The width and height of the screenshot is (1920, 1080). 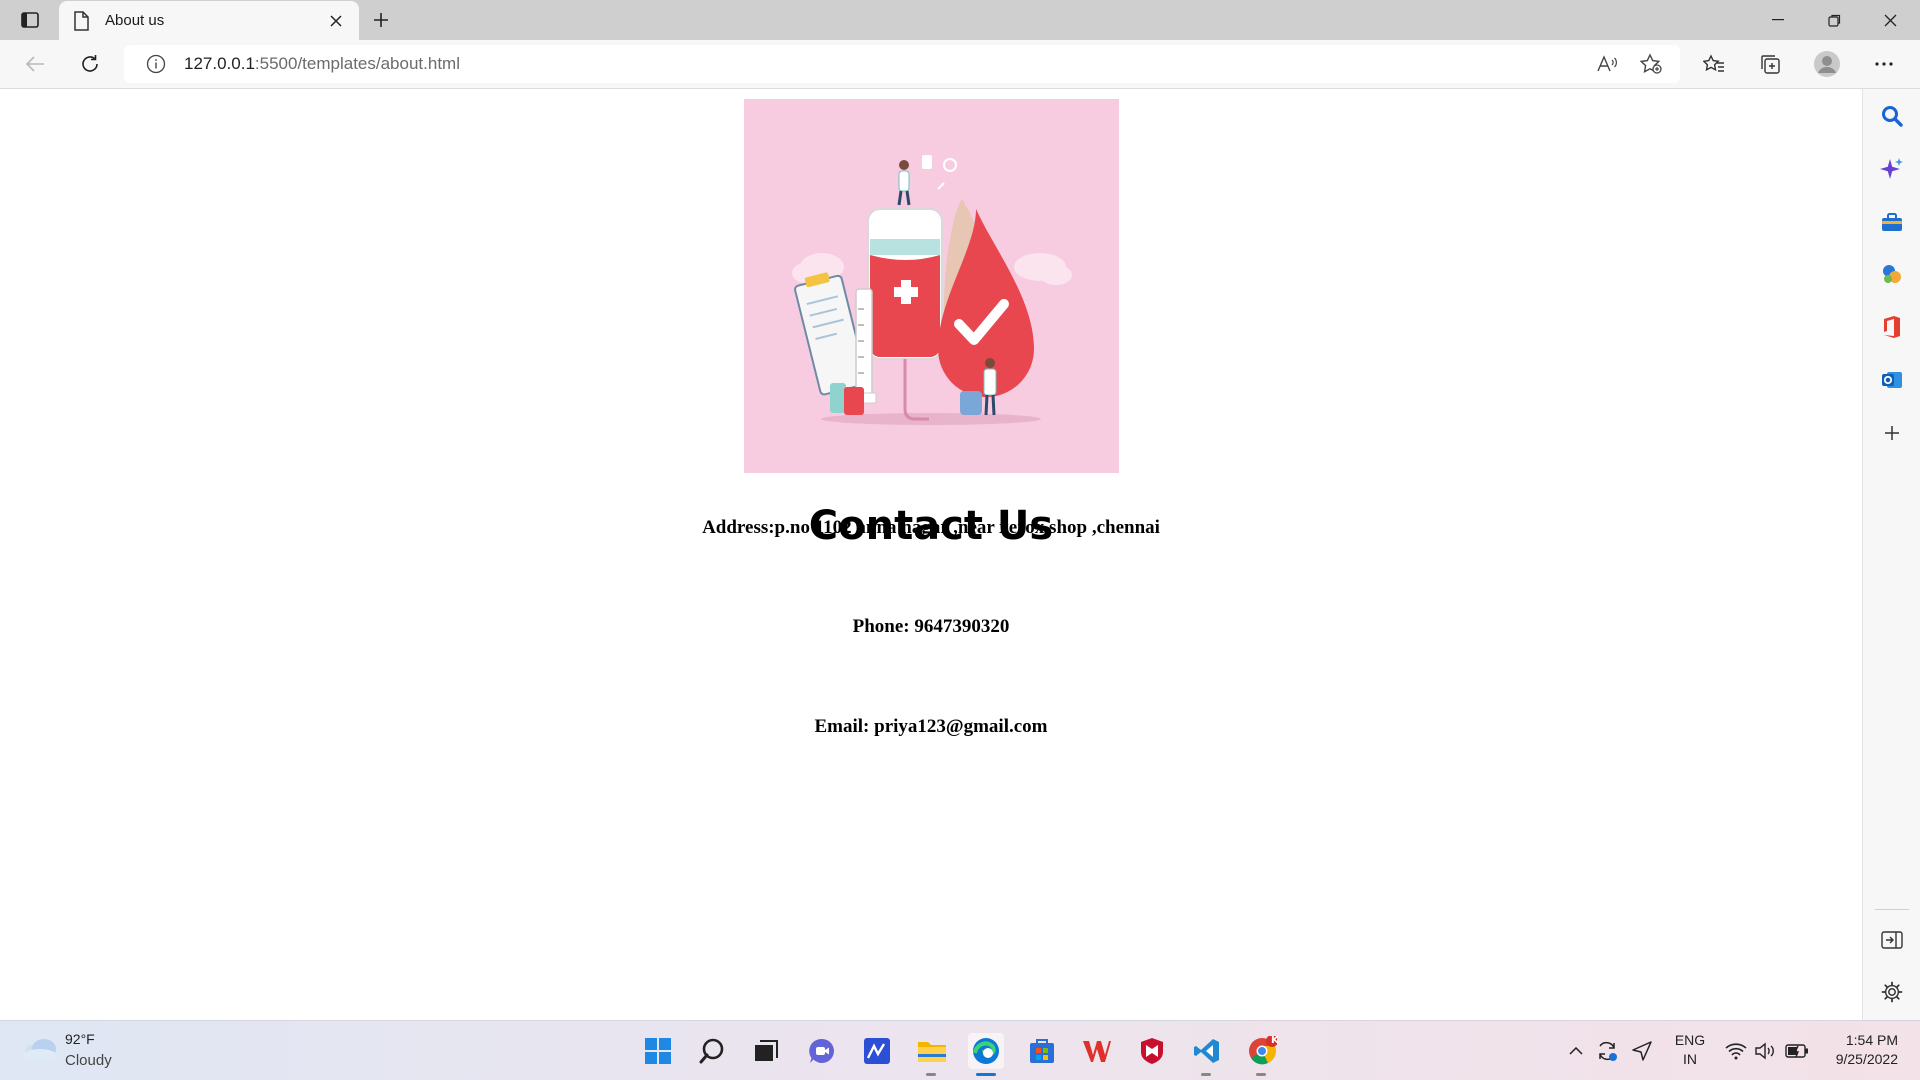 What do you see at coordinates (1884, 64) in the screenshot?
I see `more-menu-icon` at bounding box center [1884, 64].